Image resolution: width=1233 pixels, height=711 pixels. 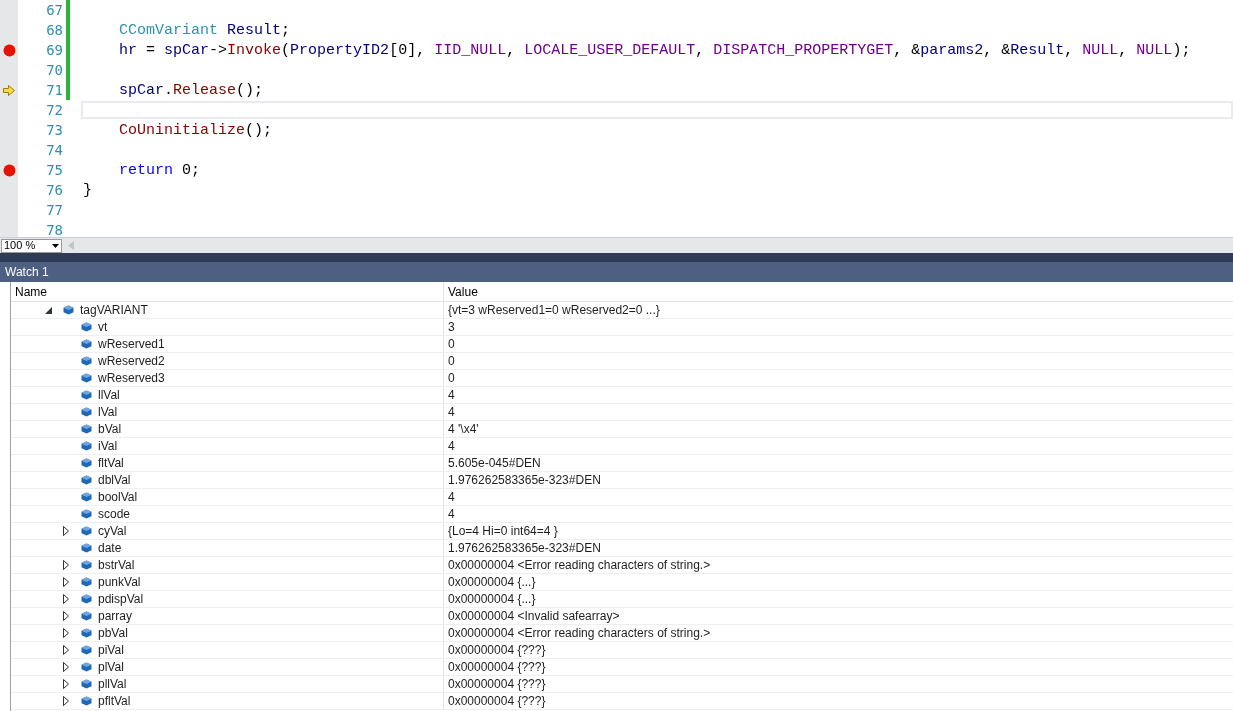 What do you see at coordinates (111, 463) in the screenshot?
I see `variable-name: fltVal` at bounding box center [111, 463].